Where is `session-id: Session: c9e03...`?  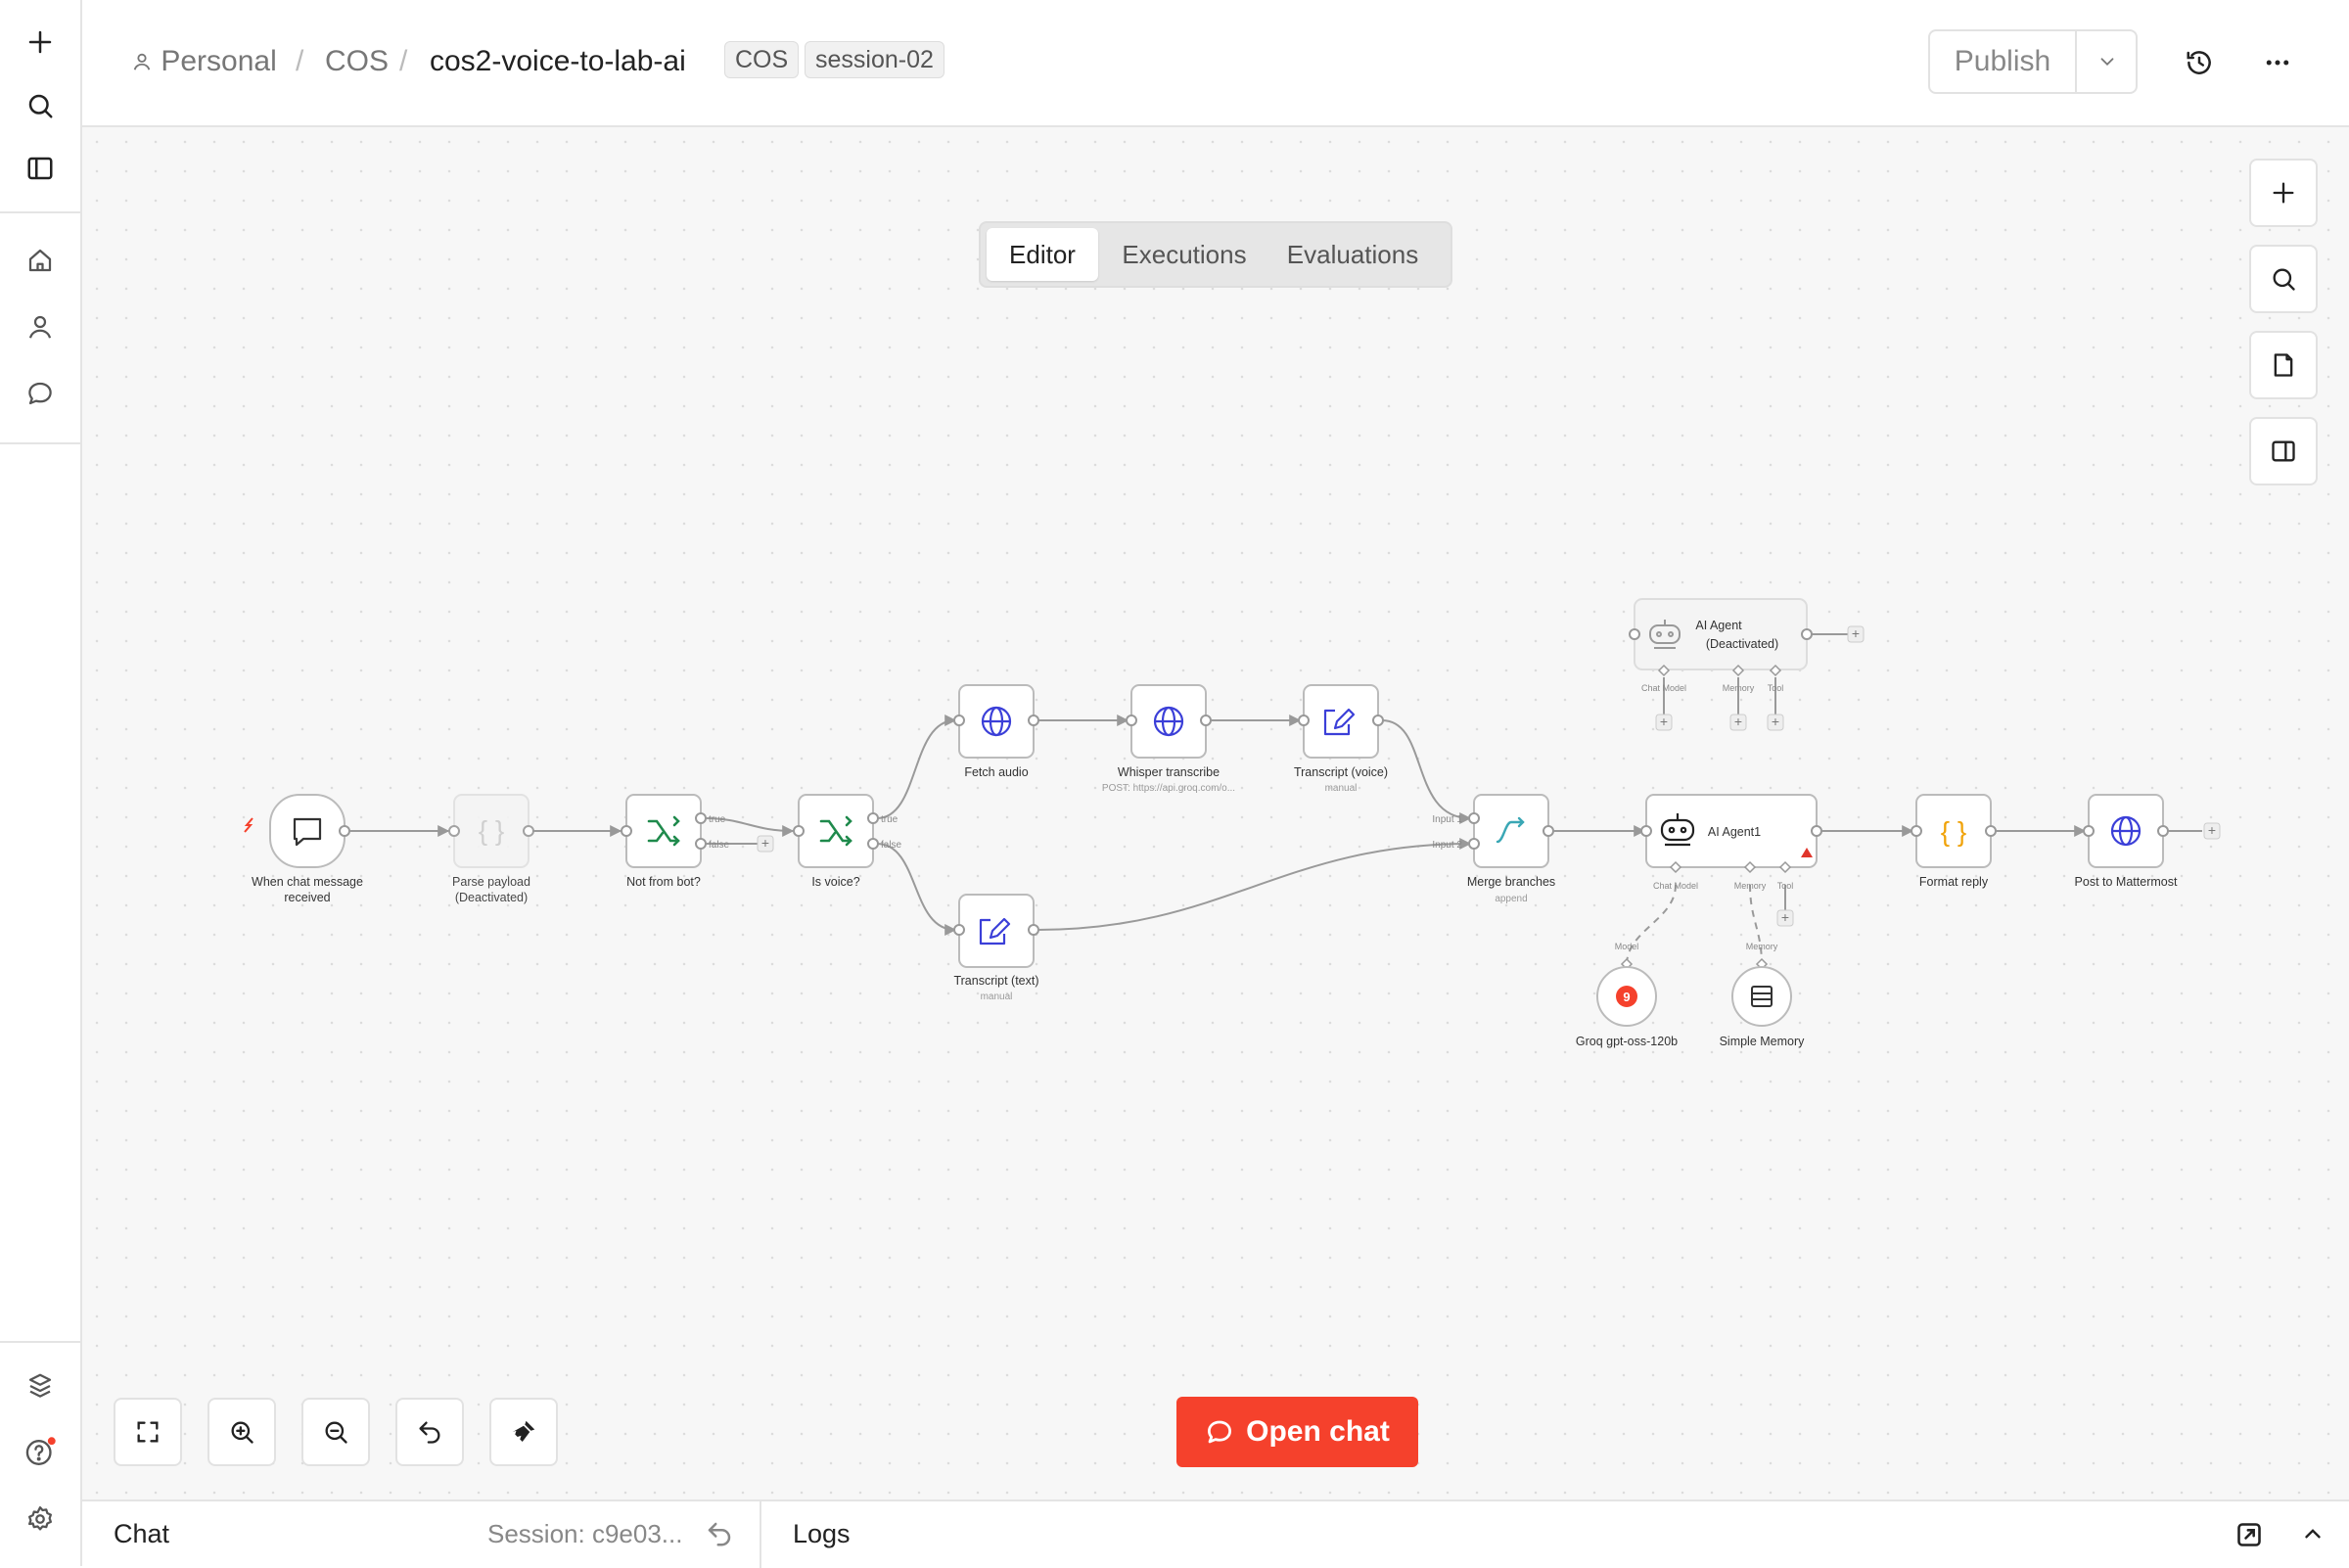 session-id: Session: c9e03... is located at coordinates (585, 1533).